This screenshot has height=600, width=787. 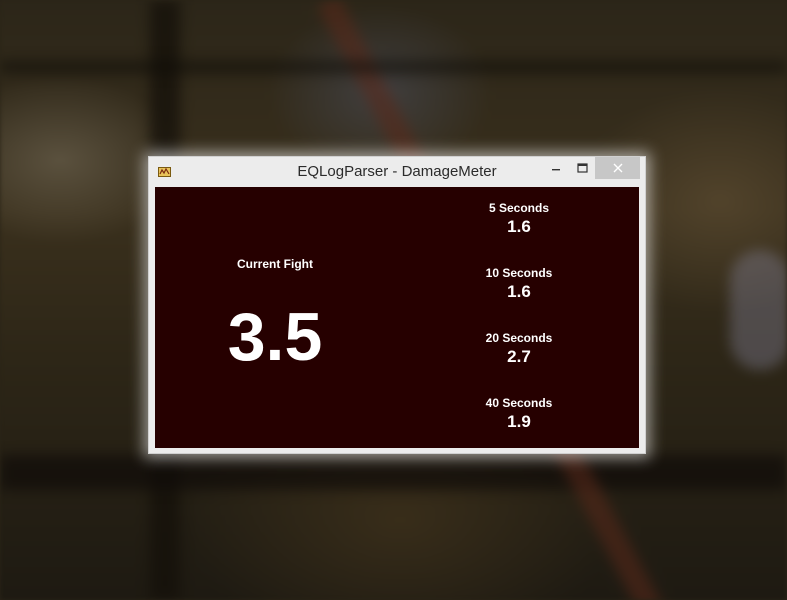 I want to click on maximize-button, so click(x=582, y=168).